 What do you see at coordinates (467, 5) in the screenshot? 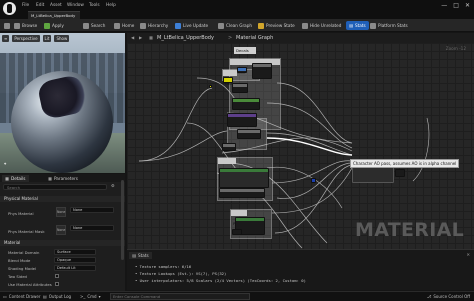
I see `close-button: ✕` at bounding box center [467, 5].